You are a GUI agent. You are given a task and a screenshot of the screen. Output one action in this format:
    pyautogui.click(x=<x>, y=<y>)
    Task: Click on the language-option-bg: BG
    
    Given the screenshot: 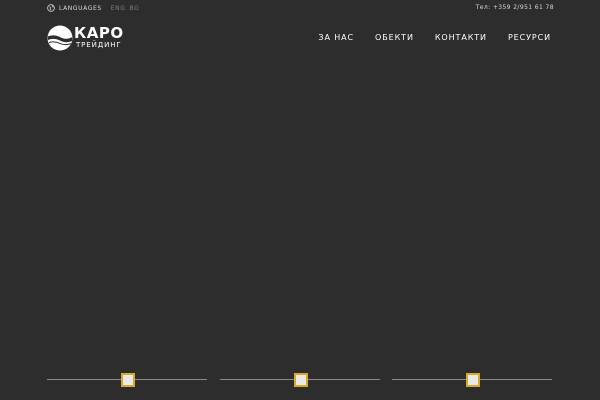 What is the action you would take?
    pyautogui.click(x=135, y=8)
    